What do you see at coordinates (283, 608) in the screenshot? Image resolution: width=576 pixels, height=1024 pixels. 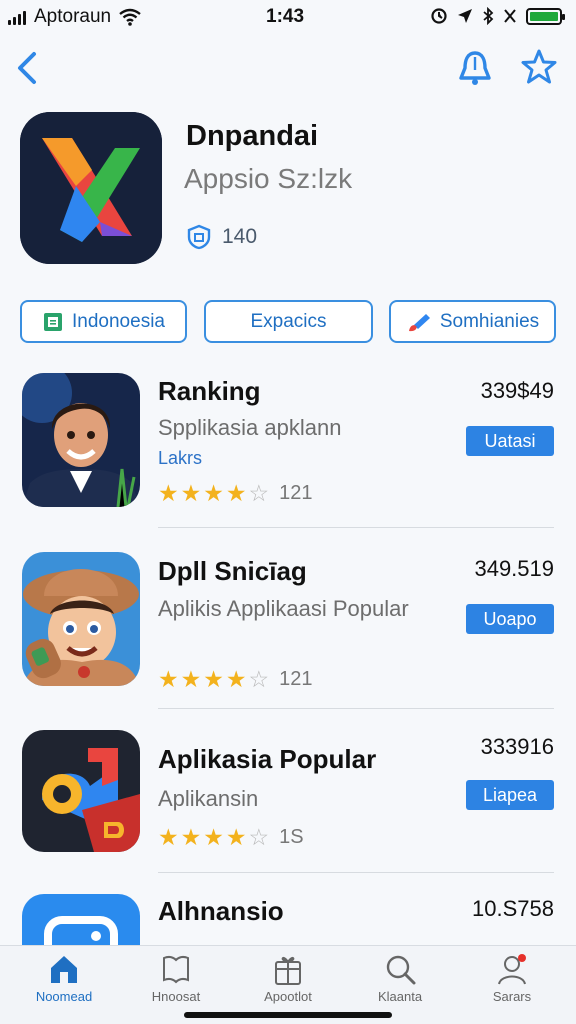 I see `app-subtitle: Aplikis Applikaasi Popular` at bounding box center [283, 608].